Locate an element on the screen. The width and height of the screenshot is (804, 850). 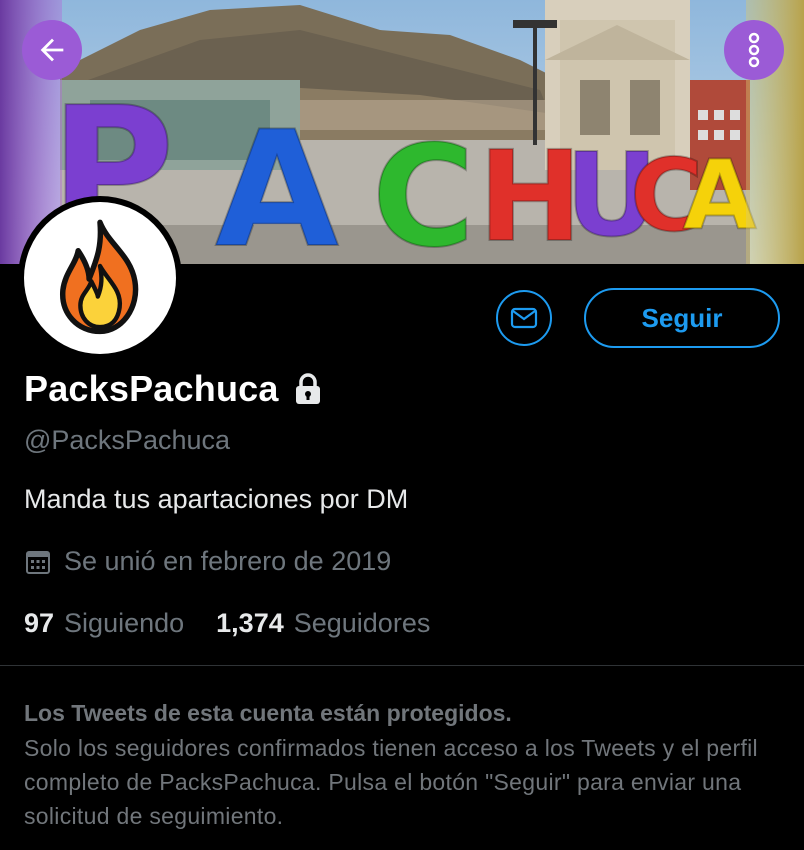
banner-letter-c: C is located at coordinates (423, 190).